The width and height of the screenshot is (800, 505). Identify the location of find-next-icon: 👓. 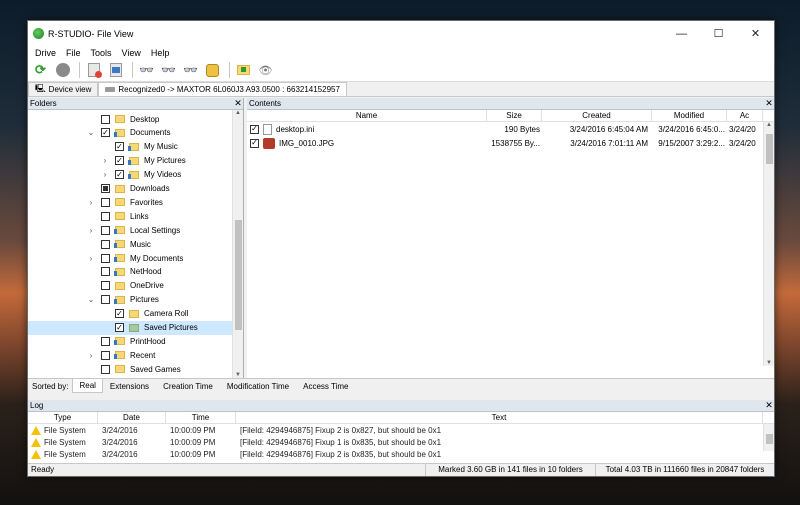
(168, 70).